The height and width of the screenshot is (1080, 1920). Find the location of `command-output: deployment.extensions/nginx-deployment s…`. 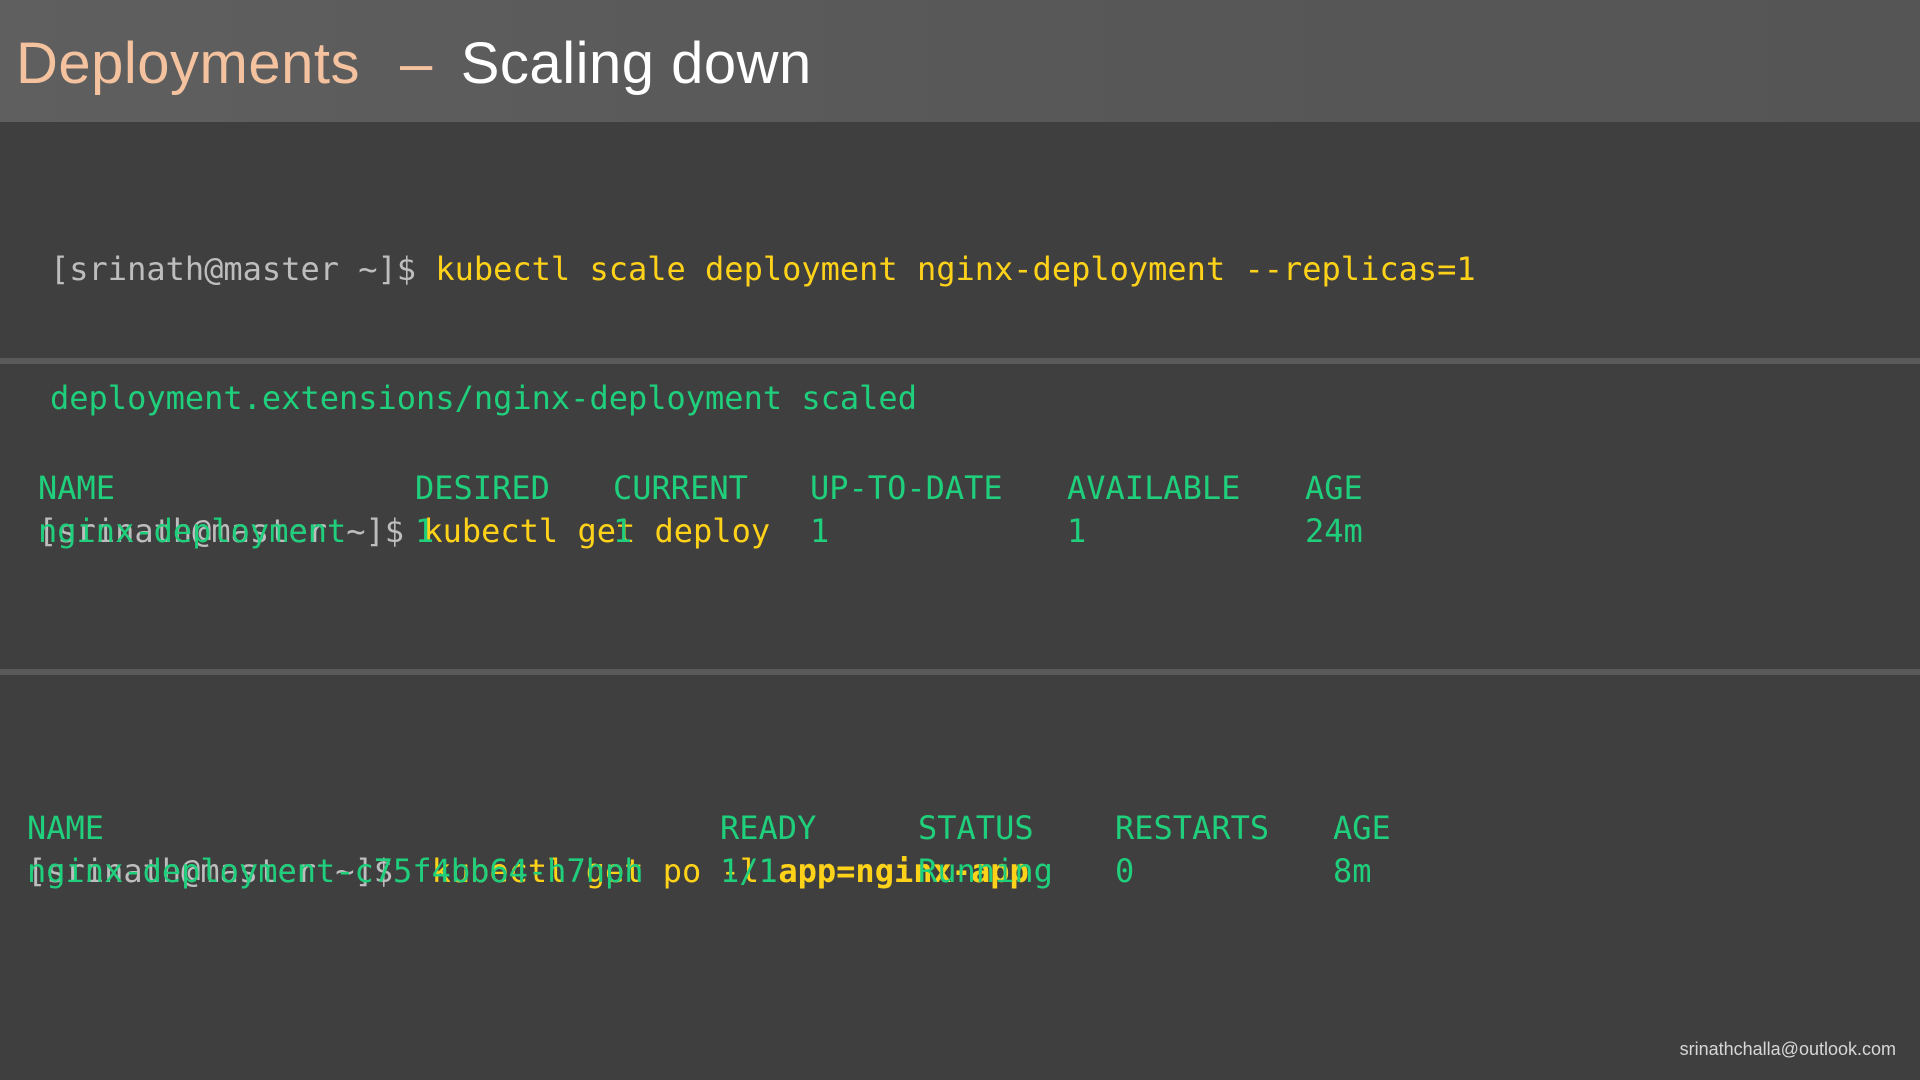

command-output: deployment.extensions/nginx-deployment s… is located at coordinates (483, 398).